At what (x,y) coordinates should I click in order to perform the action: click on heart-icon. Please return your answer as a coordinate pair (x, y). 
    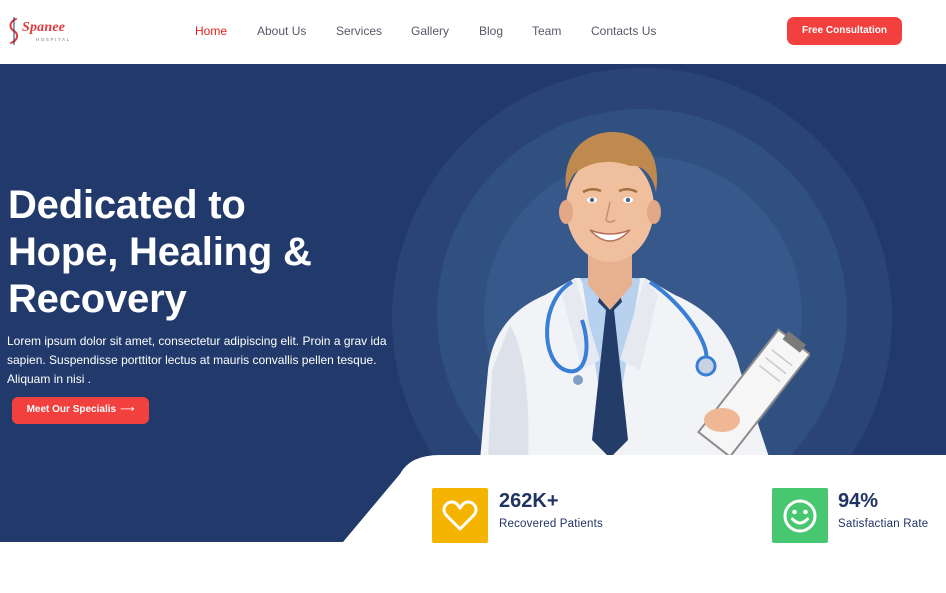
    Looking at the image, I should click on (460, 515).